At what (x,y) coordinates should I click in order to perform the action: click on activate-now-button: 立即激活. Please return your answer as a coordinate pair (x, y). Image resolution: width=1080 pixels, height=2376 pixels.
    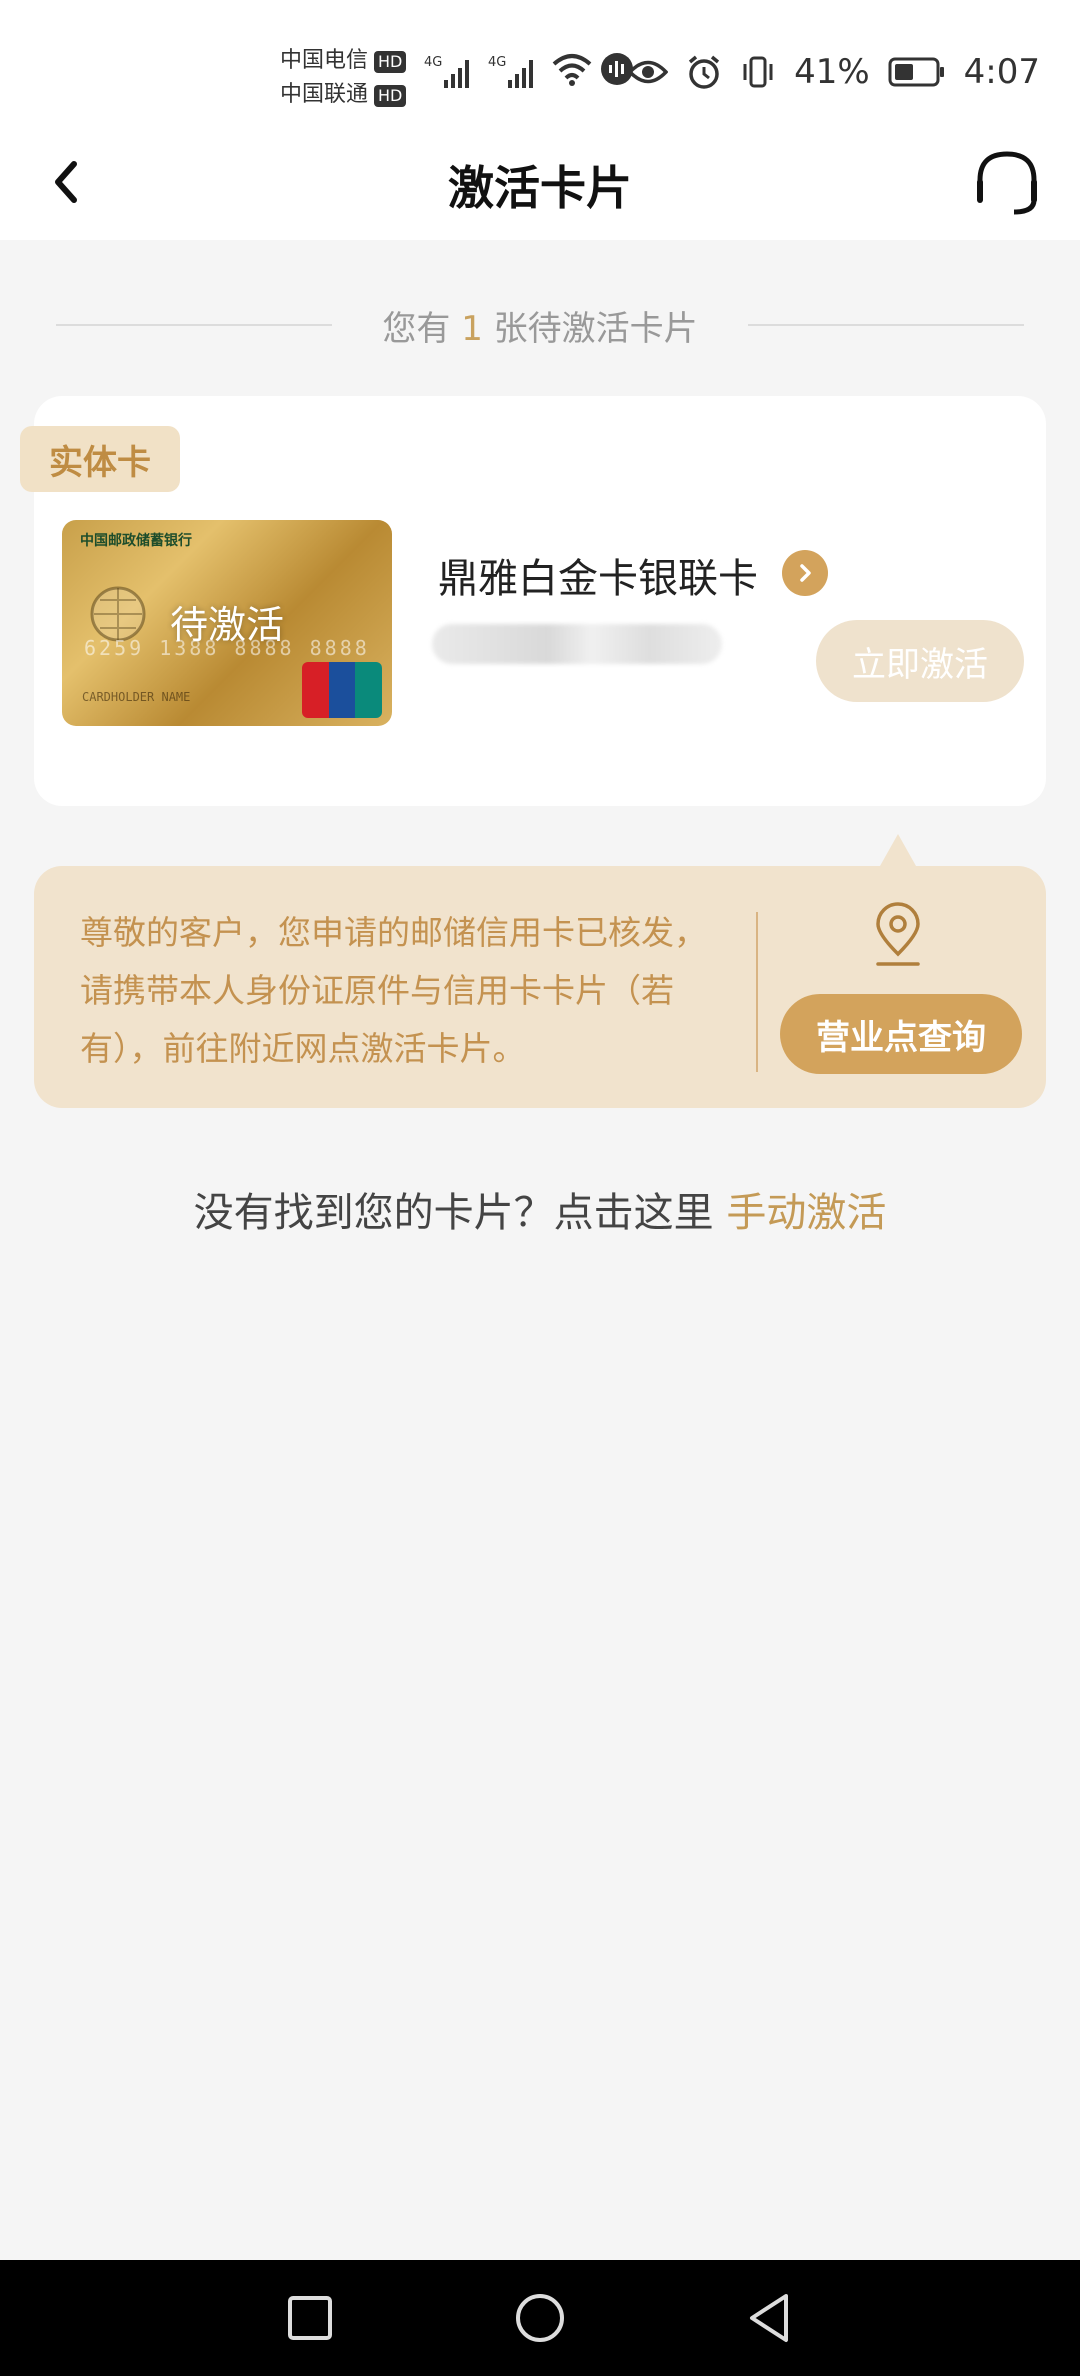
    Looking at the image, I should click on (920, 661).